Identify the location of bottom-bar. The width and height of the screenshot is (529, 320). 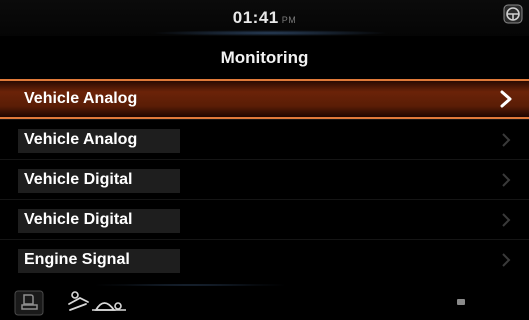
(264, 302).